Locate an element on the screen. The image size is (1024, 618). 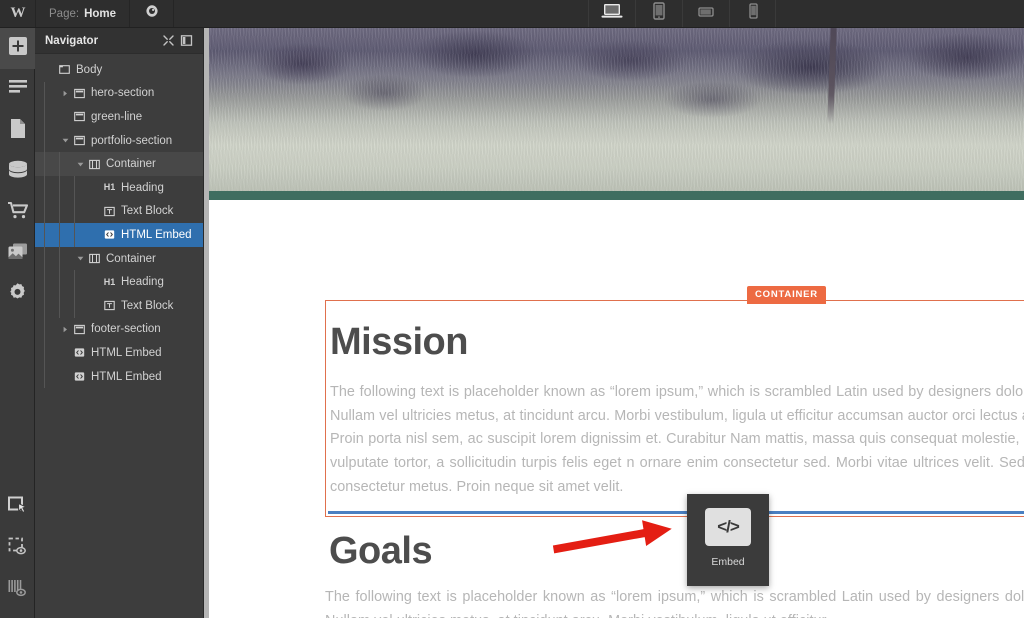
toolbar-navigator is located at coordinates (17, 89).